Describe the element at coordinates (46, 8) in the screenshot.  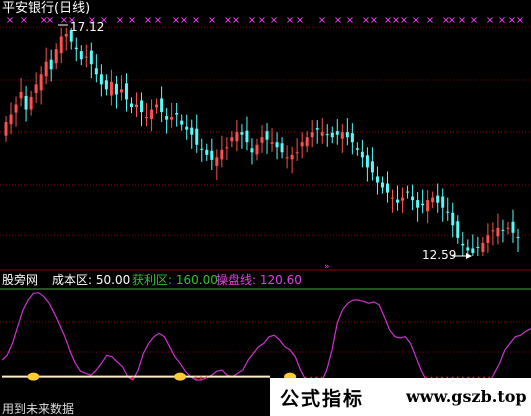
I see `chart-title: 平安银行(日线)` at that location.